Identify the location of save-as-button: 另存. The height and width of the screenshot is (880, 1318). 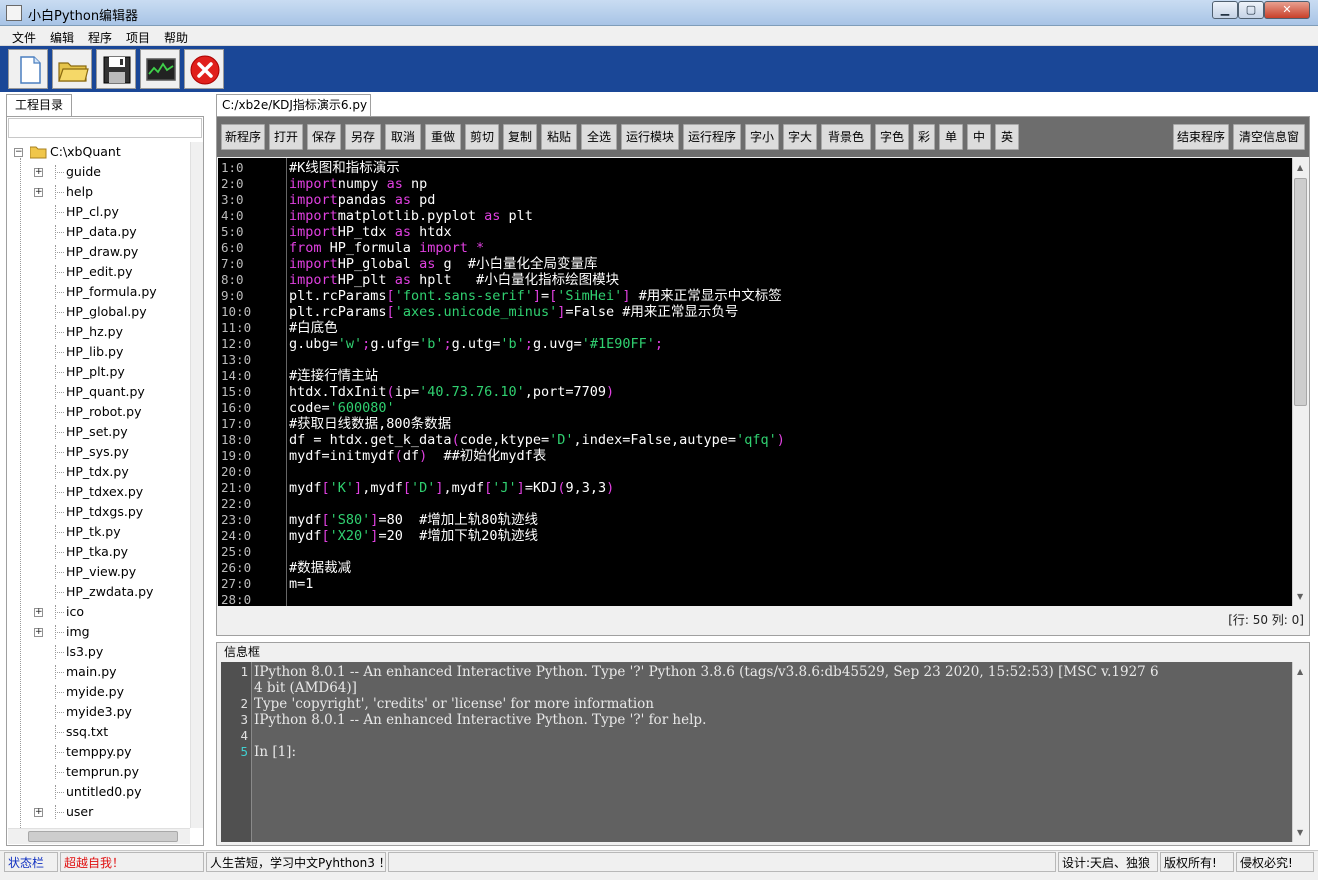
(363, 137).